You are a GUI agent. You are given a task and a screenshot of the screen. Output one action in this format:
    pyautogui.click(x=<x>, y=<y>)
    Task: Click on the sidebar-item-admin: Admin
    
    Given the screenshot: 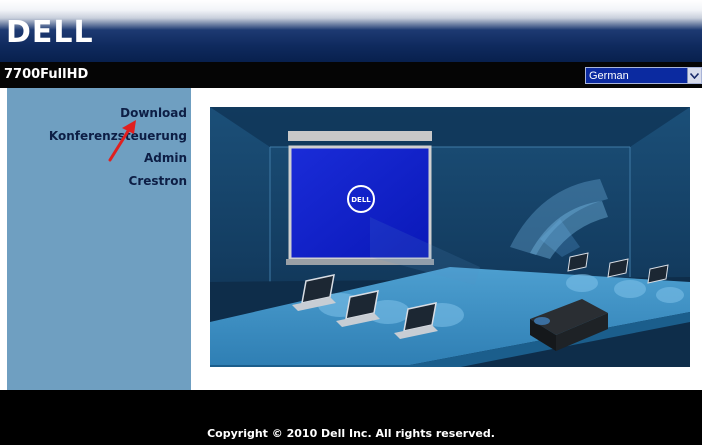 What is the action you would take?
    pyautogui.click(x=165, y=158)
    